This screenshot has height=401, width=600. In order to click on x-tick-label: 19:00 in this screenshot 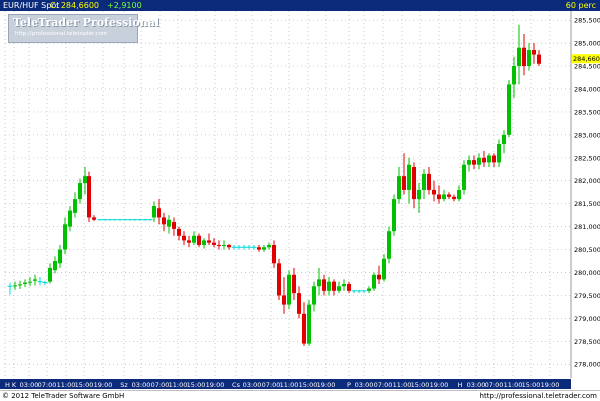, I will do `click(103, 385)`.